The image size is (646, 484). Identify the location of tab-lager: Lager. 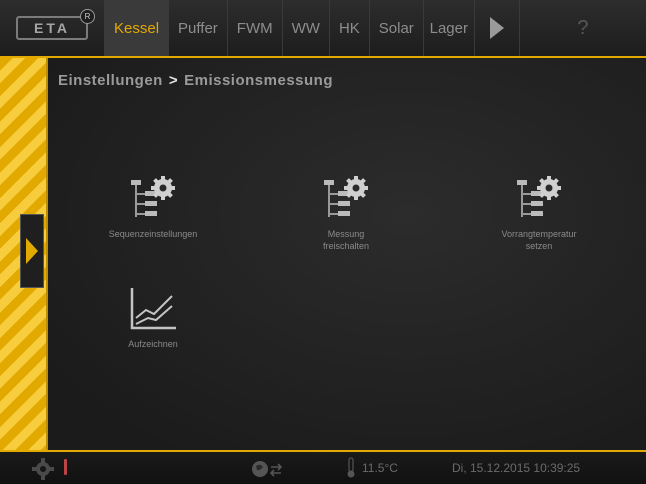
(448, 28).